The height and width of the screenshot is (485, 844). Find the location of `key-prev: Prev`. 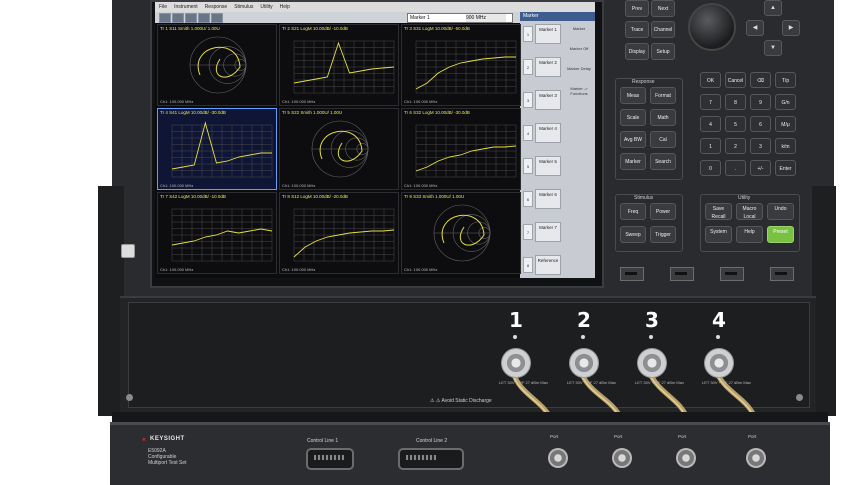

key-prev: Prev is located at coordinates (637, 8).